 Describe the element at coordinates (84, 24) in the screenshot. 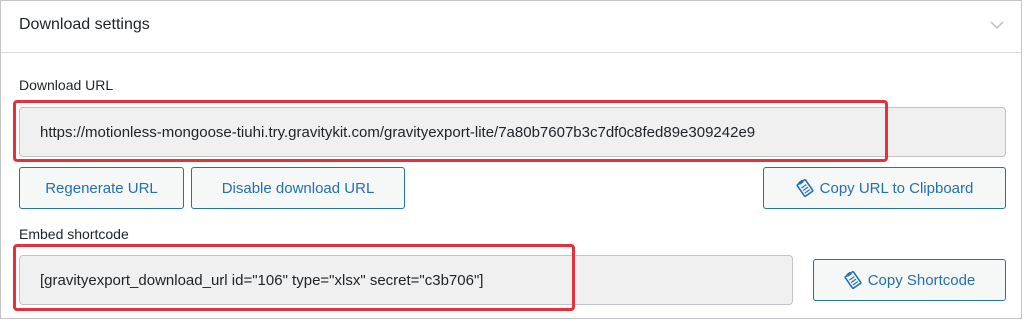

I see `panel-title: Download settings` at that location.